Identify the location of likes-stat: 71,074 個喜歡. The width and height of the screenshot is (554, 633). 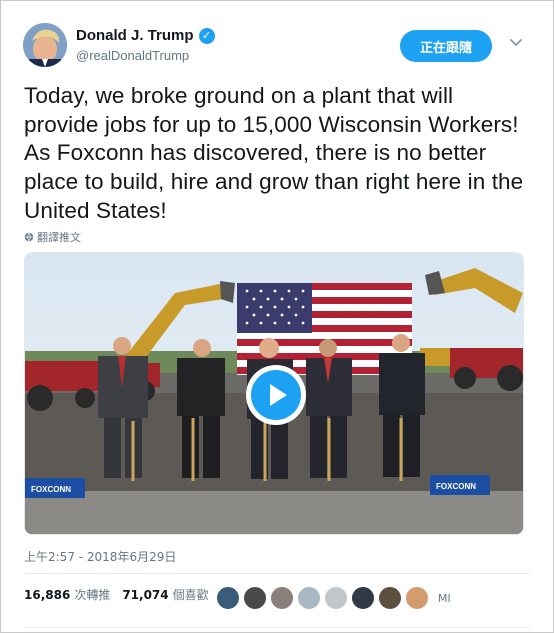
(165, 594).